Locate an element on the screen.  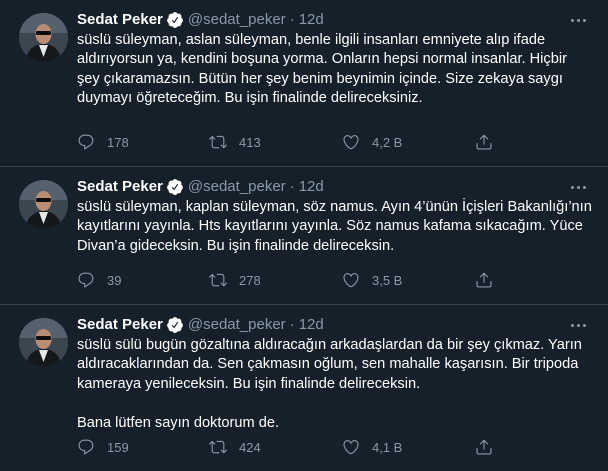
retweet-button: 278 is located at coordinates (275, 280).